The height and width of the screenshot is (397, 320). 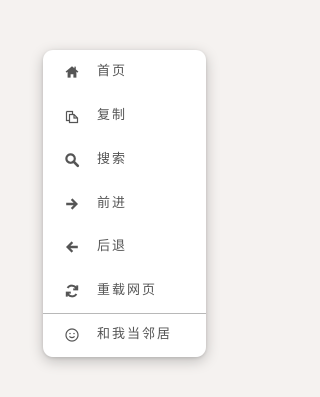 I want to click on menu-item-label: 前进, so click(x=112, y=203).